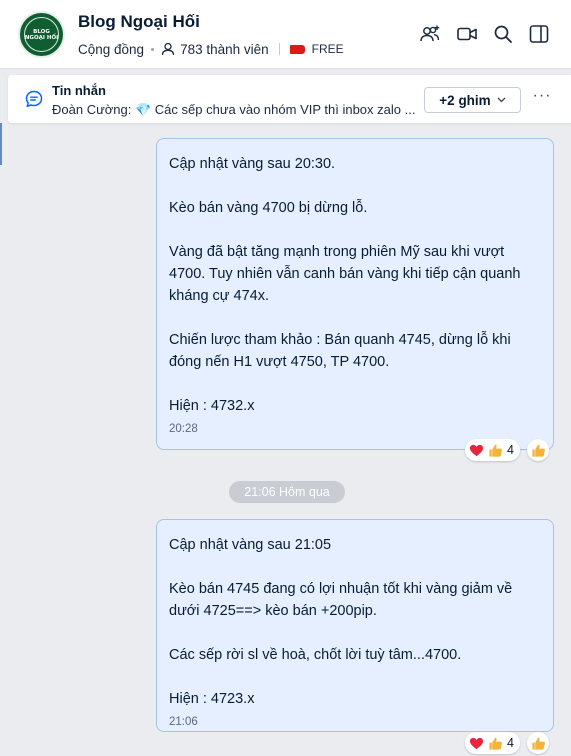 The height and width of the screenshot is (756, 571). Describe the element at coordinates (212, 699) in the screenshot. I see `message-line: Hiện : 4723.x` at that location.